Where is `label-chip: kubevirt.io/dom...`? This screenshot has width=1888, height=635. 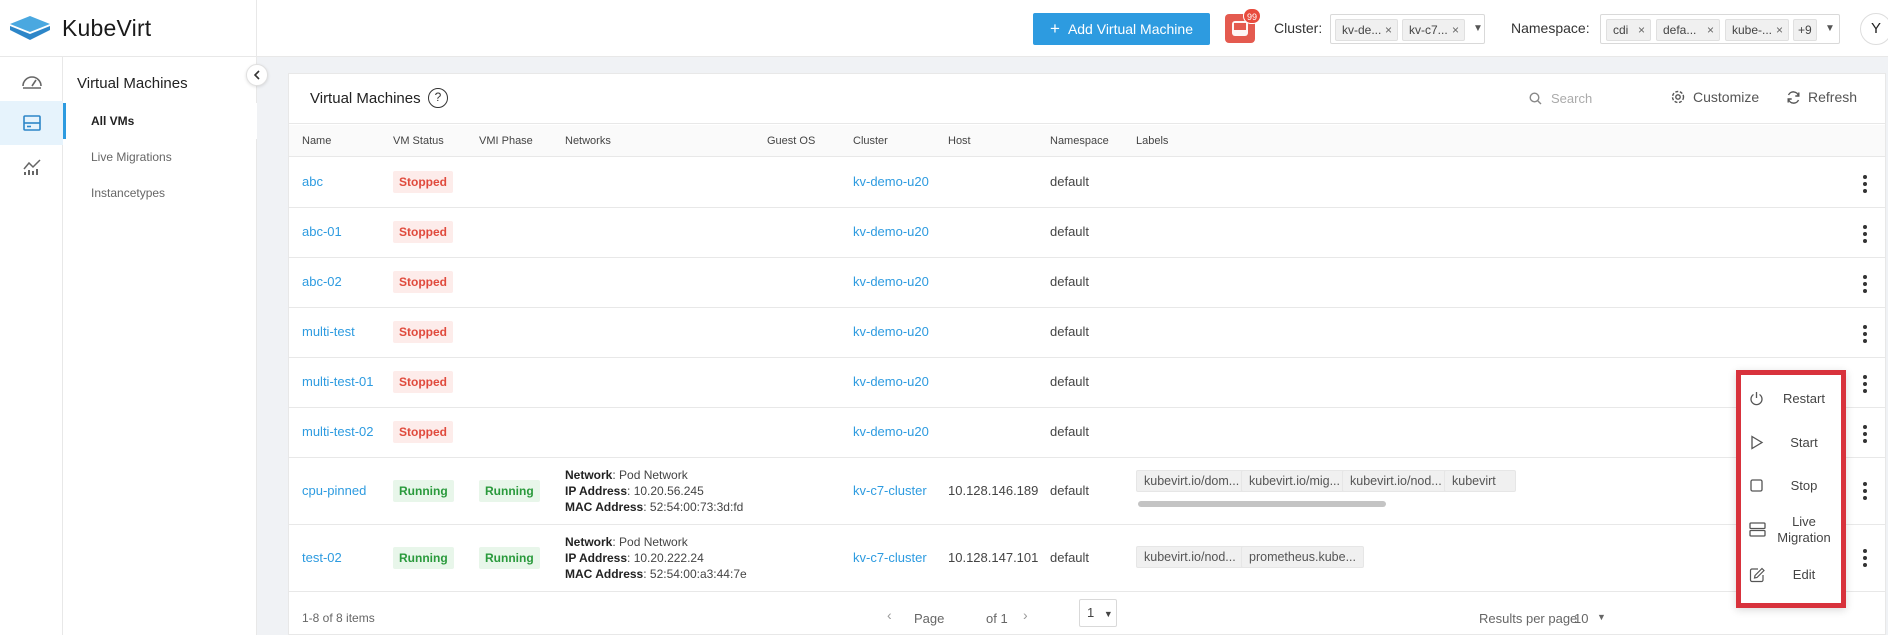
label-chip: kubevirt.io/dom... is located at coordinates (1192, 481).